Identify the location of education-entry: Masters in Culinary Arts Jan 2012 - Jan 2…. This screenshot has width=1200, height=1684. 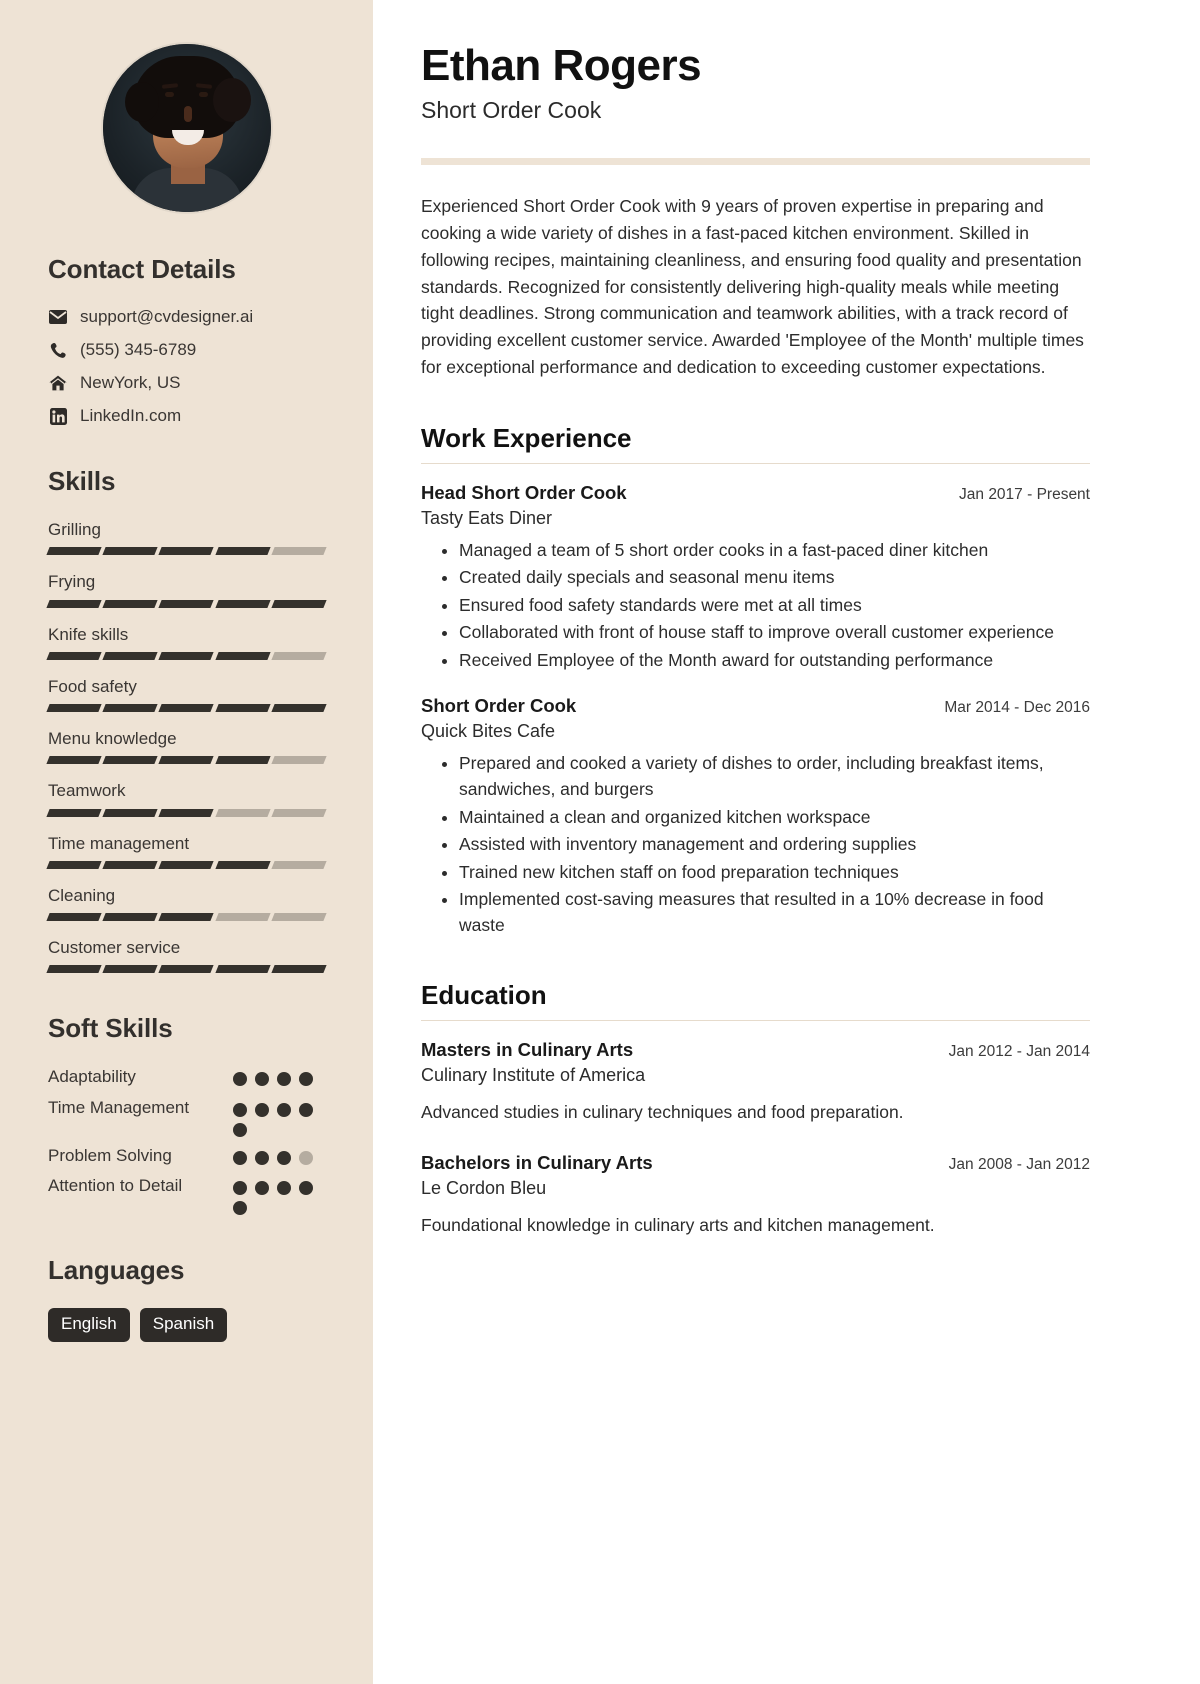
(755, 1082).